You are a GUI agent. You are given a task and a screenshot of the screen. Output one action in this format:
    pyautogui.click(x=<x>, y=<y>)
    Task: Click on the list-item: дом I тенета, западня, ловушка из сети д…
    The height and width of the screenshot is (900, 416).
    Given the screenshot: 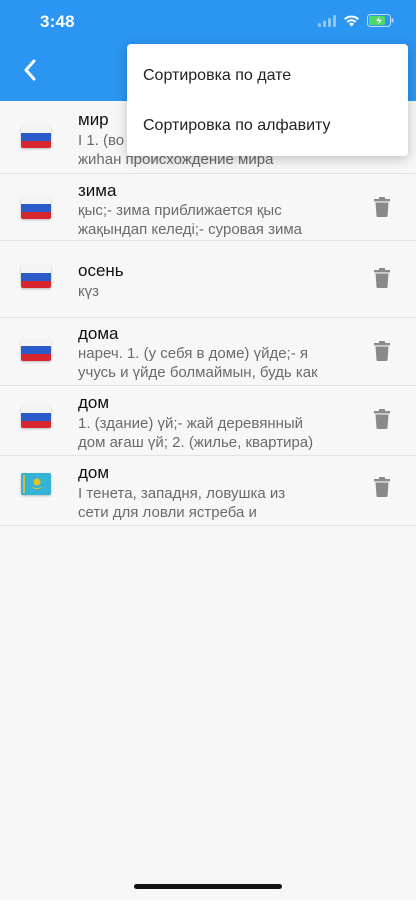 What is the action you would take?
    pyautogui.click(x=208, y=491)
    